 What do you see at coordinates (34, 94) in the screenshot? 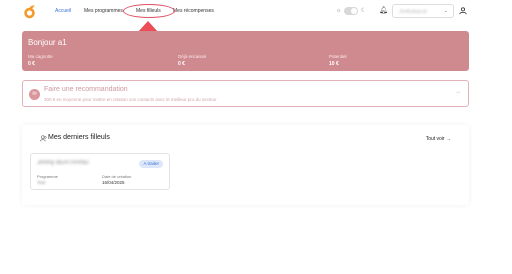
I see `recommendation-icon: ✉` at bounding box center [34, 94].